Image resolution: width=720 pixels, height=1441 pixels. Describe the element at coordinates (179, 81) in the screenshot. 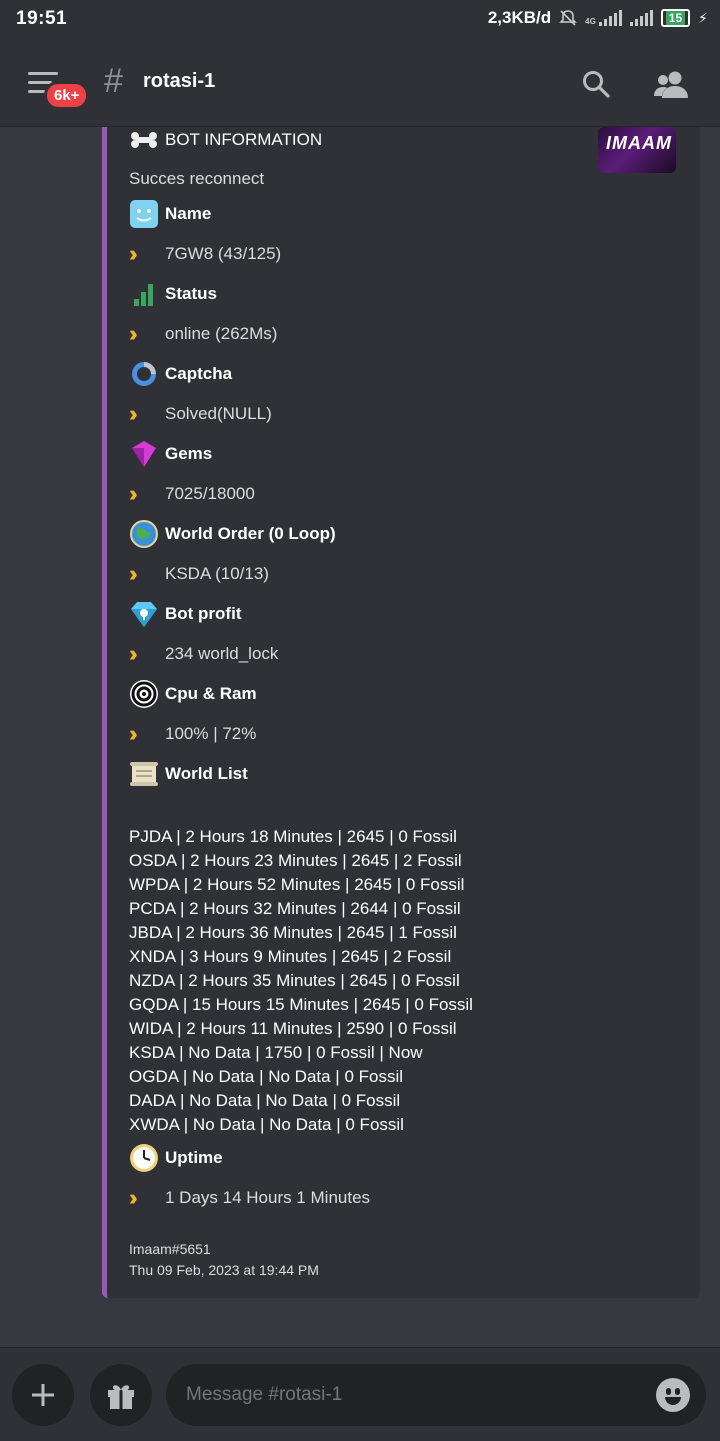

I see `channel-title: rotasi-1` at that location.